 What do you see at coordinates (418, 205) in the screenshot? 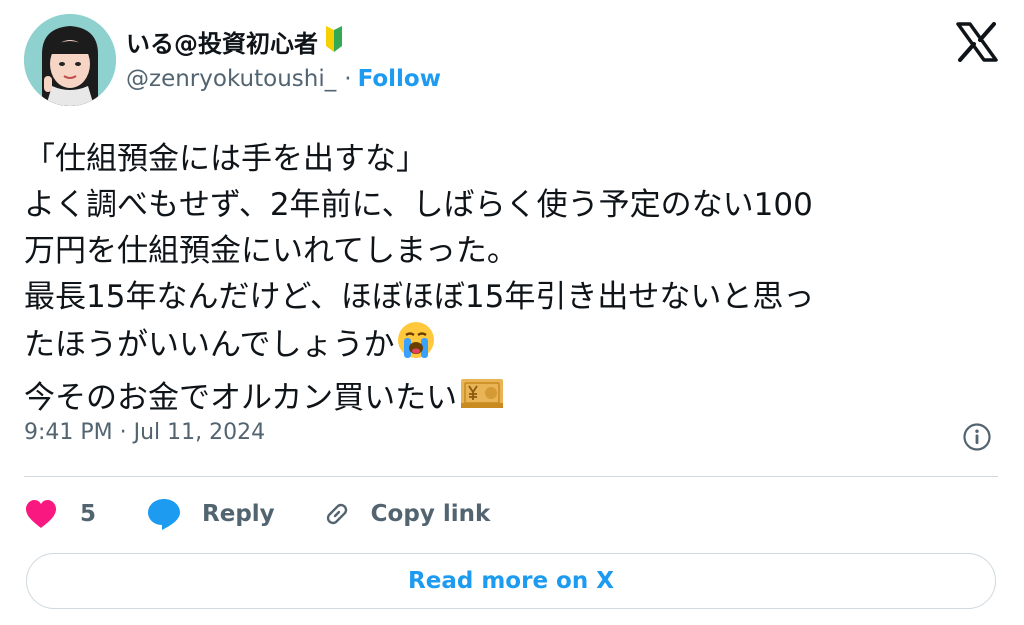
I see `tweet-line: よく調べもせず、2年前に、しばらく使う予定のない100` at bounding box center [418, 205].